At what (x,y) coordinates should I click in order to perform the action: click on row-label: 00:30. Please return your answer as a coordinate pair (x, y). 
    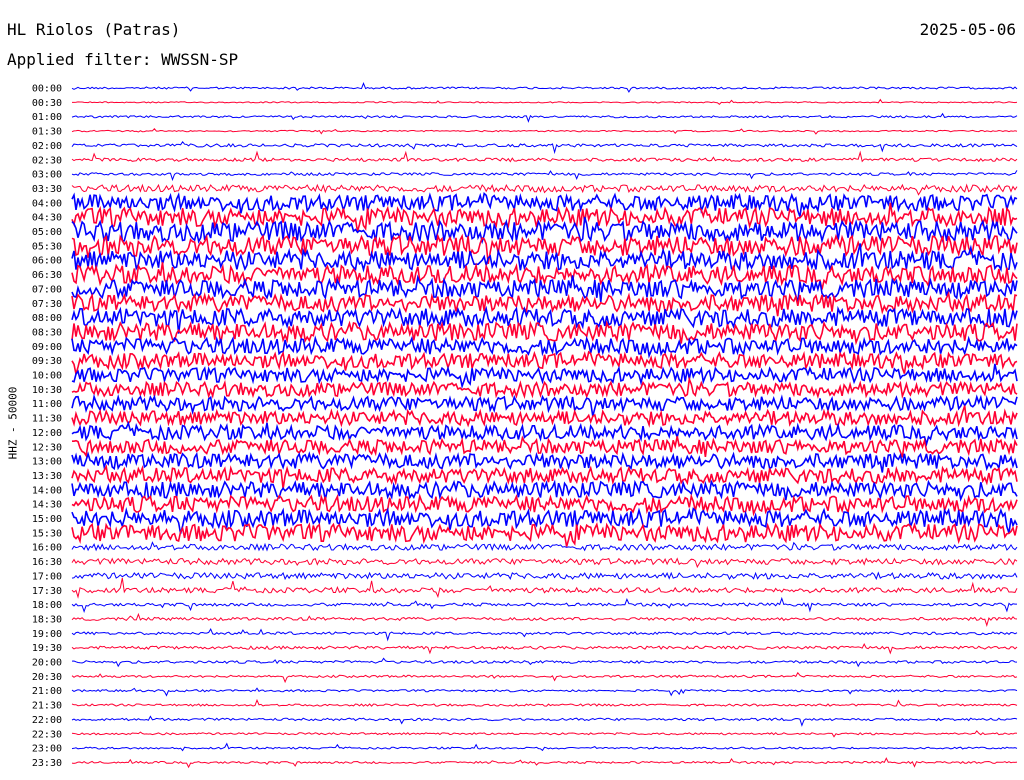
    Looking at the image, I should click on (47, 103).